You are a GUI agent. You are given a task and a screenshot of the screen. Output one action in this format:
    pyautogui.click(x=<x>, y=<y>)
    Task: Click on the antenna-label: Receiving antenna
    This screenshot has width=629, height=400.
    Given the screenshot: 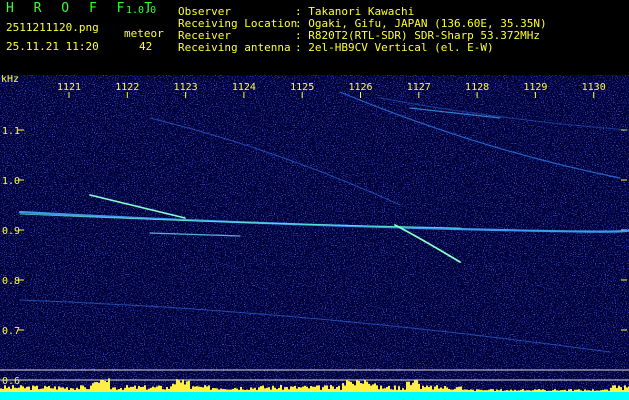 What is the action you would take?
    pyautogui.click(x=234, y=47)
    